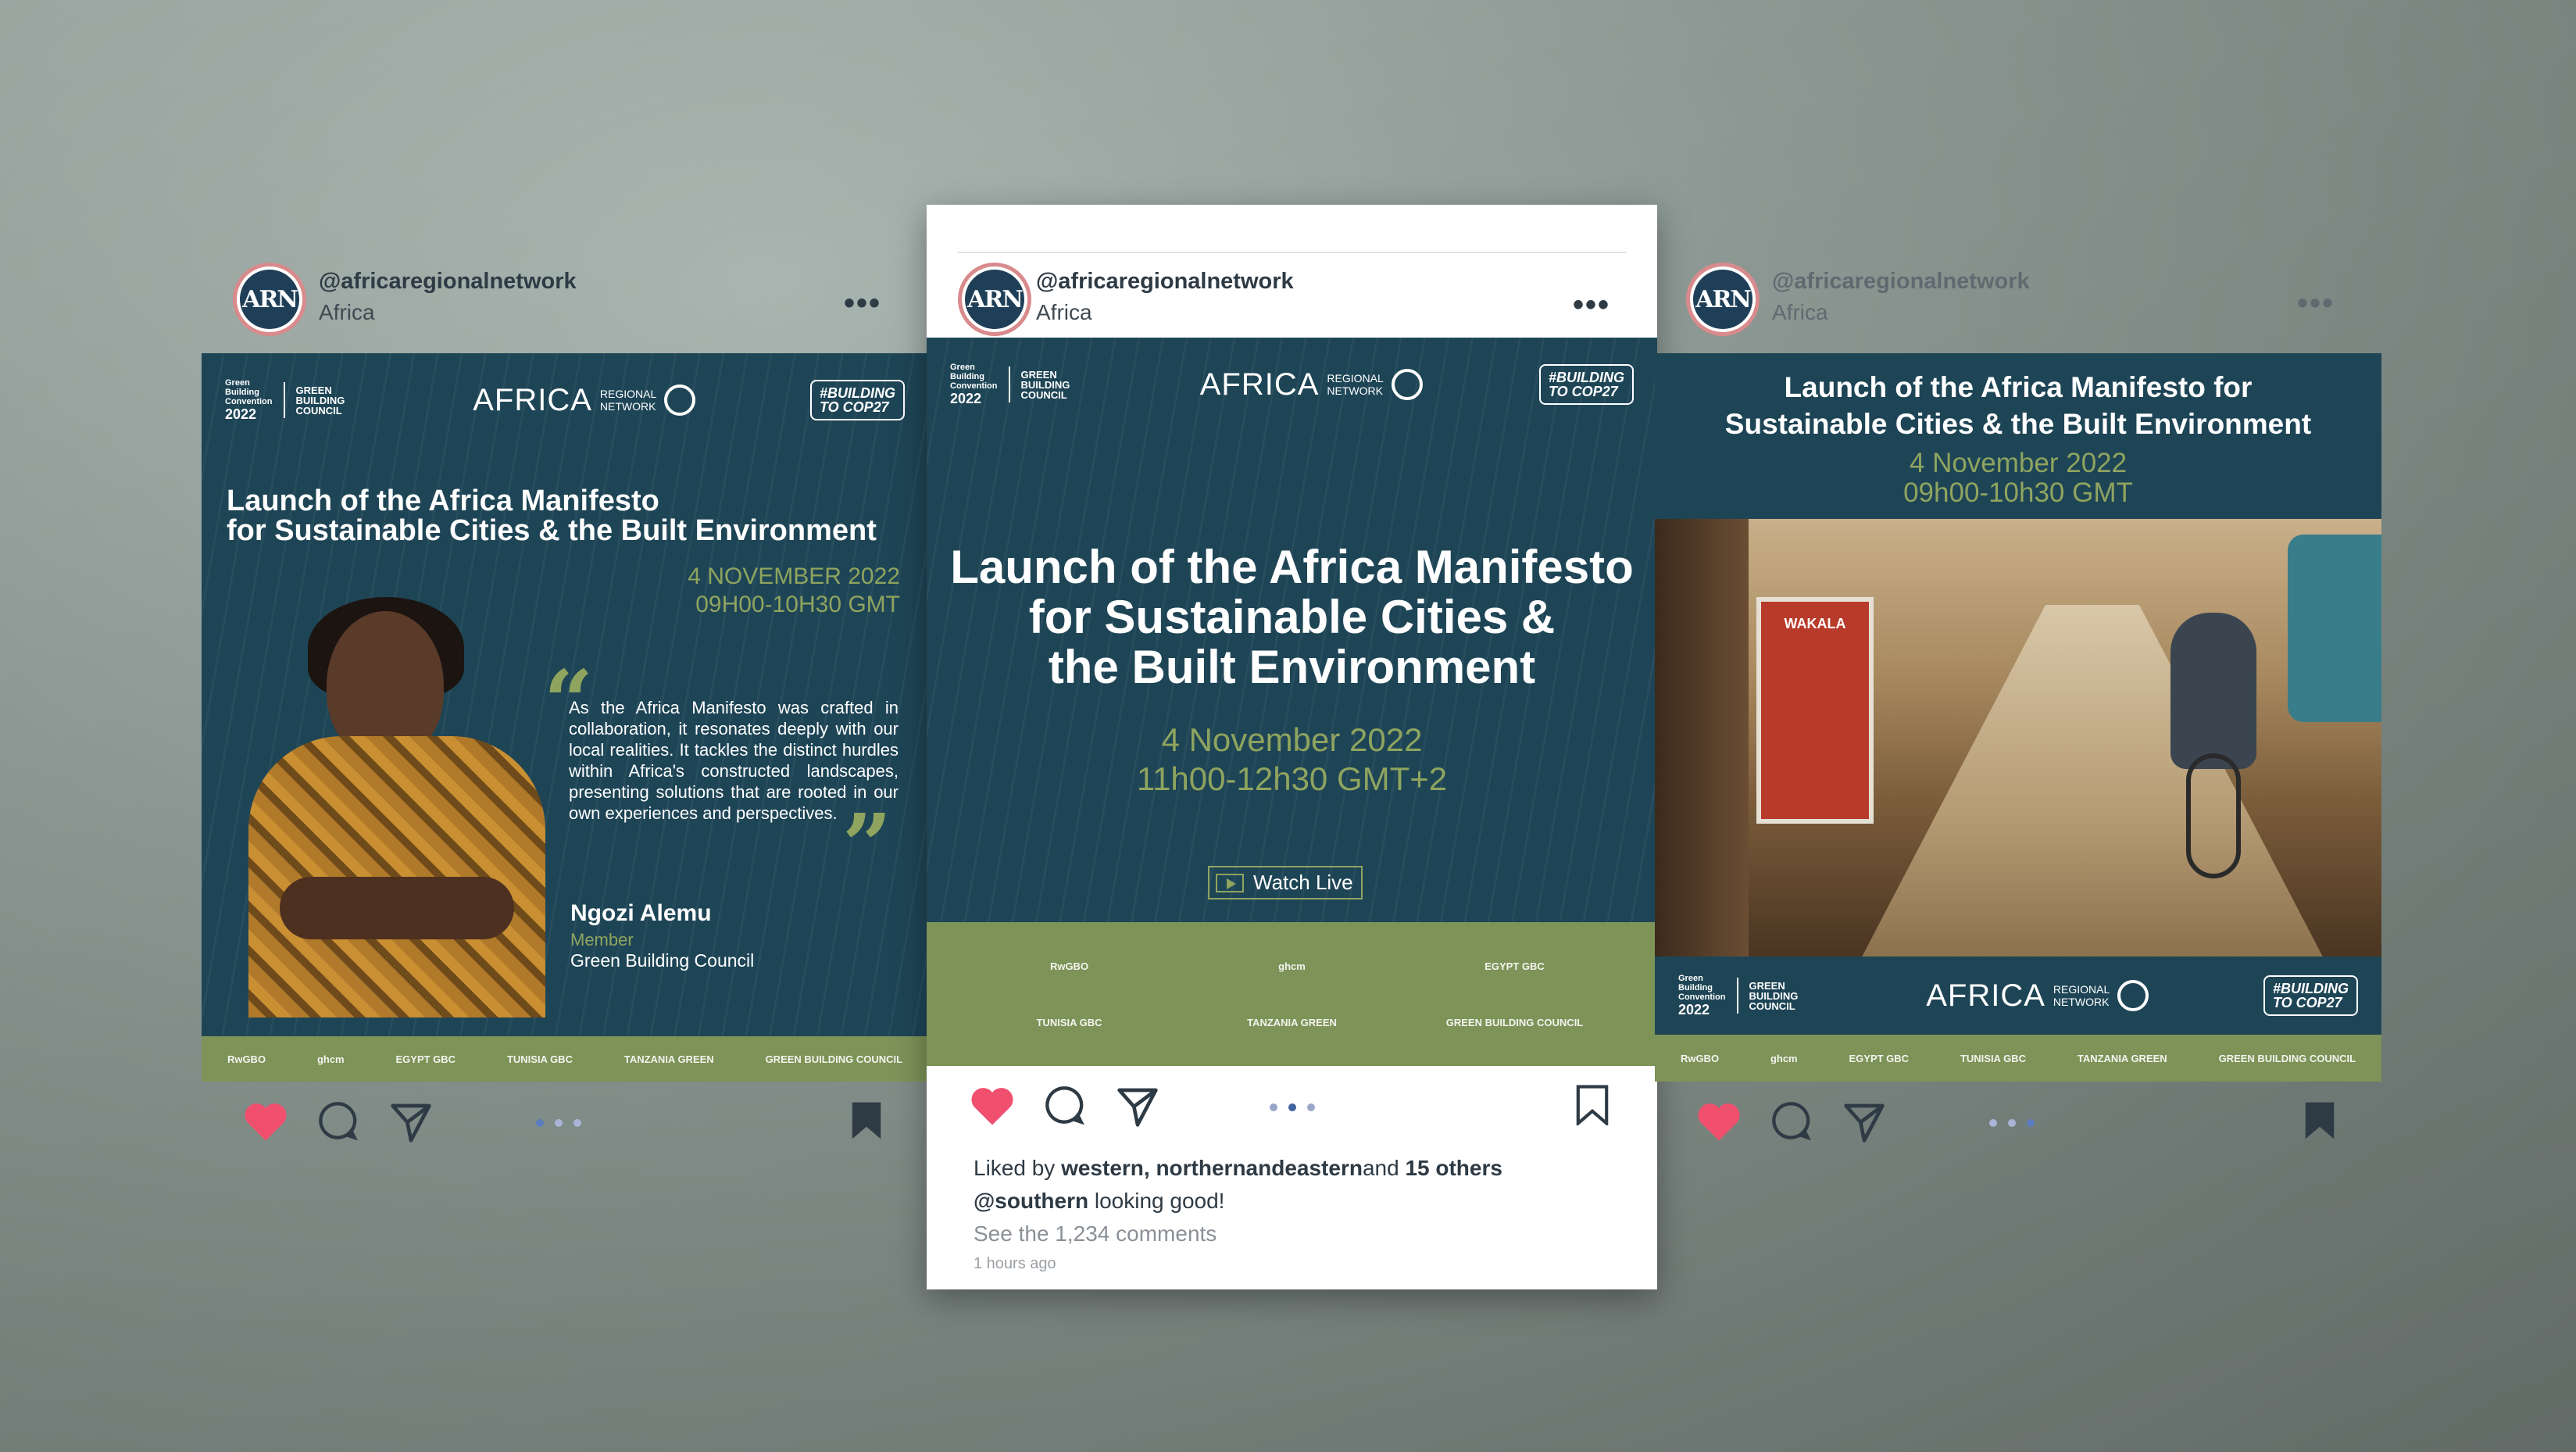 This screenshot has width=2576, height=1452. Describe the element at coordinates (1292, 778) in the screenshot. I see `time-line: 11h00-12h30 GMT+2` at that location.